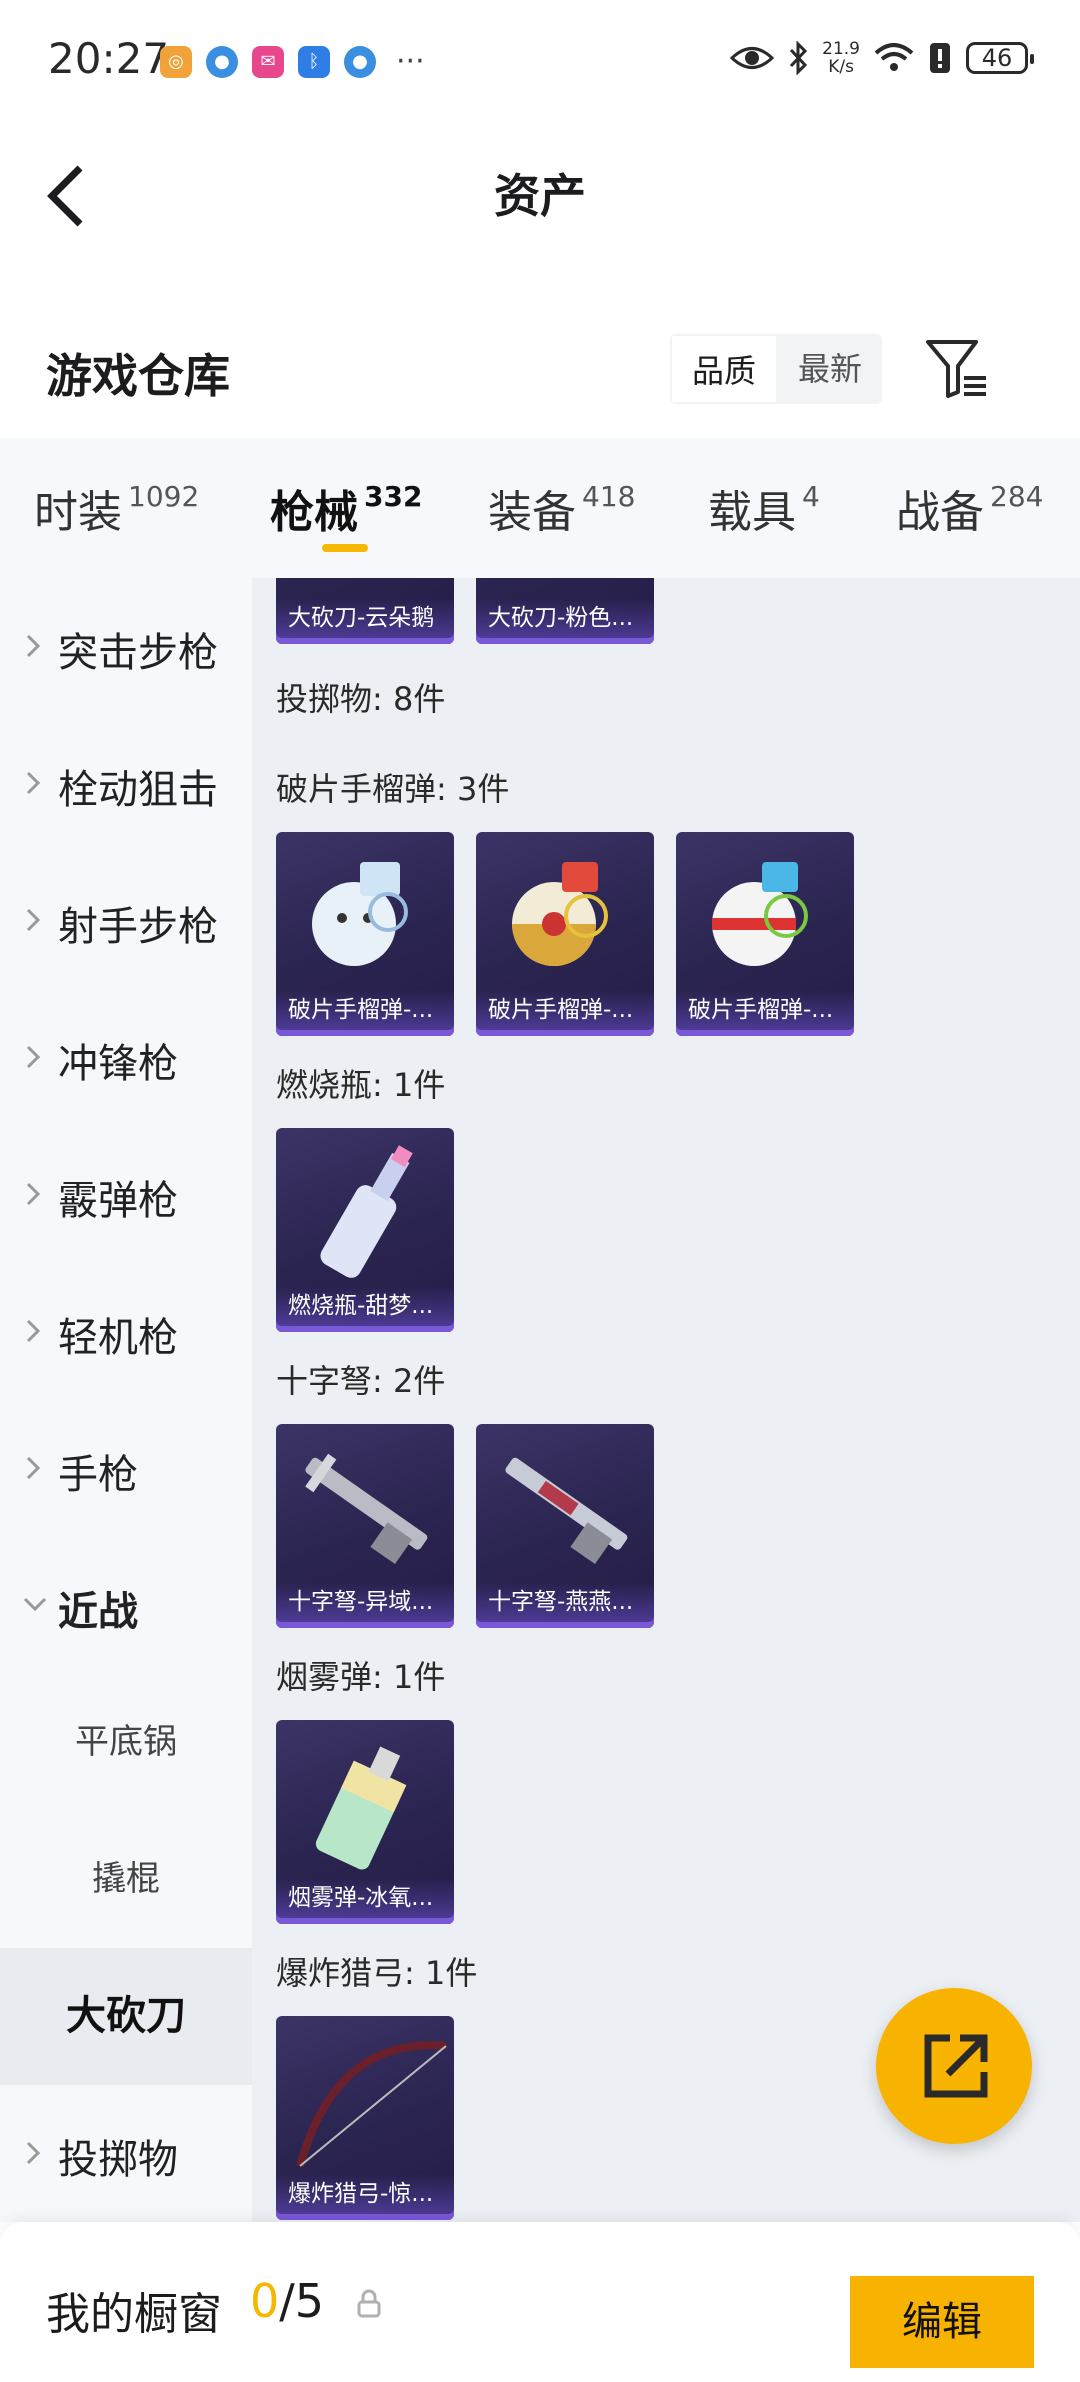 Image resolution: width=1080 pixels, height=2382 pixels. What do you see at coordinates (126, 2016) in the screenshot?
I see `sidebar-subitem-machete: 大砍刀` at bounding box center [126, 2016].